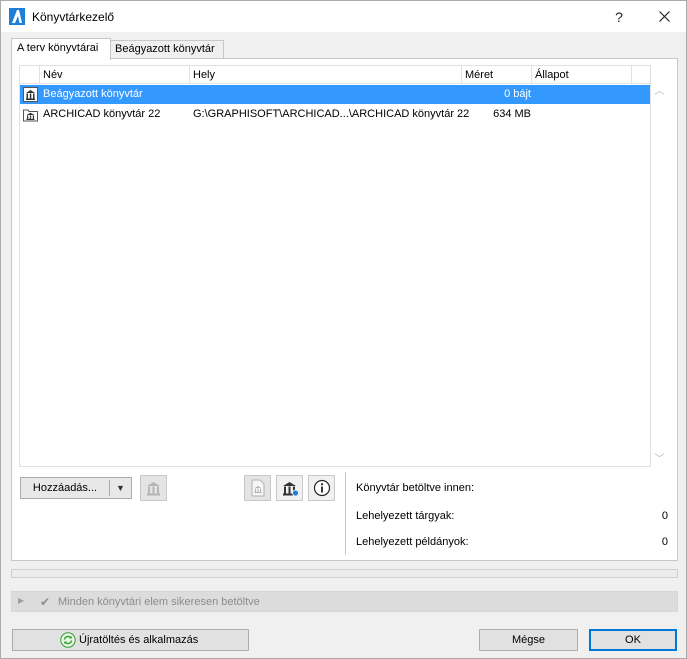  I want to click on checkmark-icon: ✔, so click(45, 602).